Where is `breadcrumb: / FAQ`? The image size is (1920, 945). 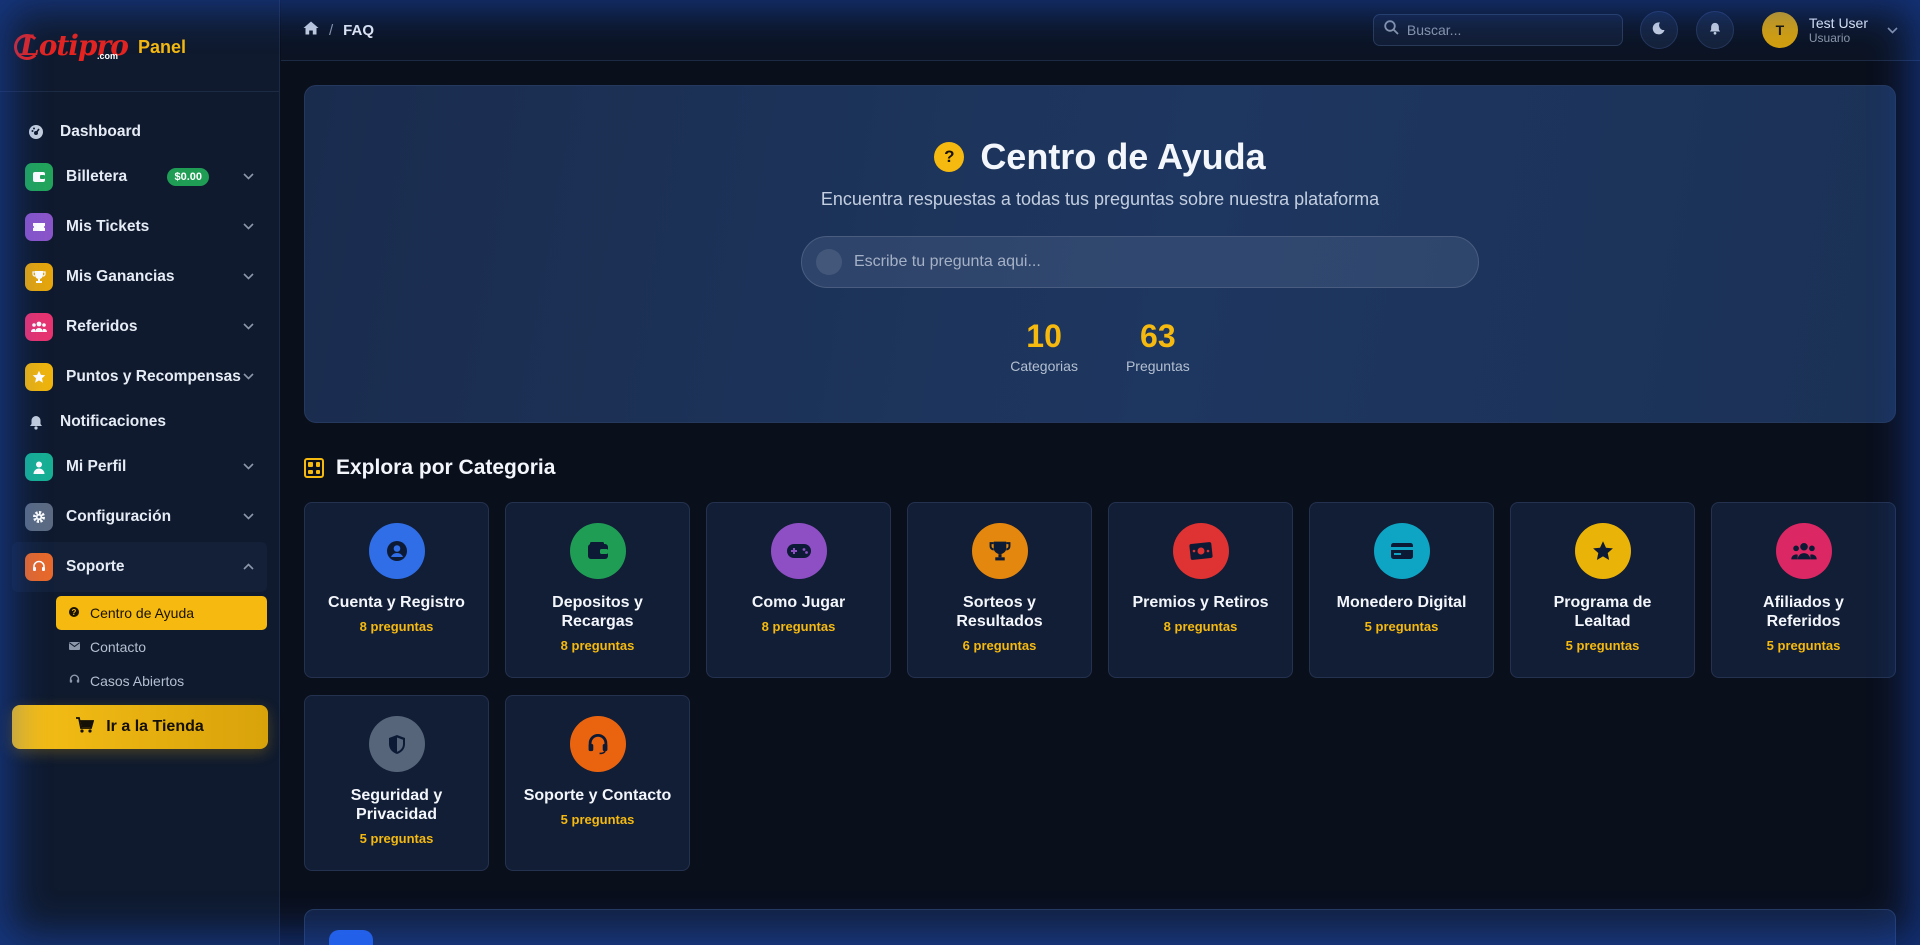 breadcrumb: / FAQ is located at coordinates (338, 30).